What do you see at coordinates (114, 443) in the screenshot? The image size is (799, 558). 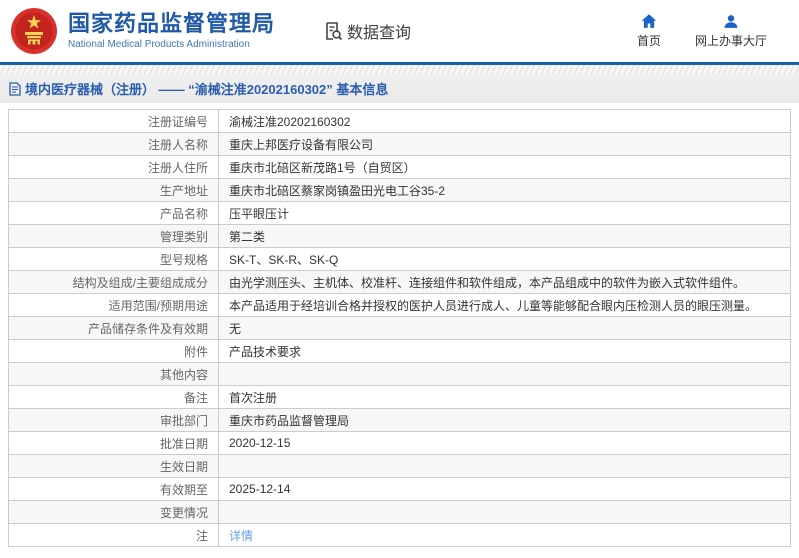 I see `row-label: 批准日期` at bounding box center [114, 443].